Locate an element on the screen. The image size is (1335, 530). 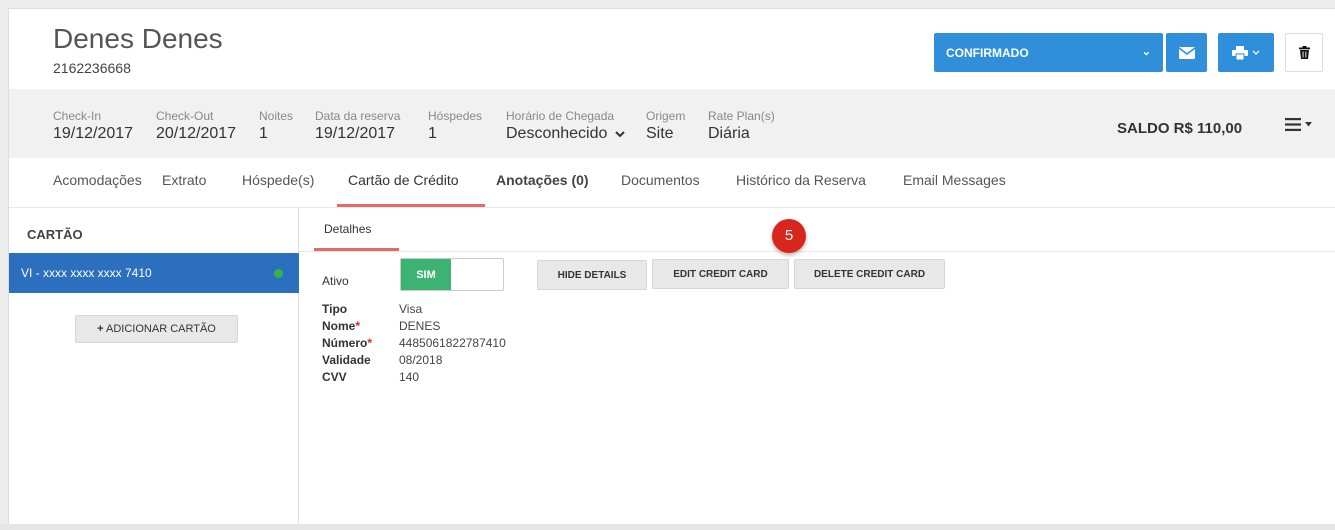
noites-field: Noites 1 is located at coordinates (276, 126).